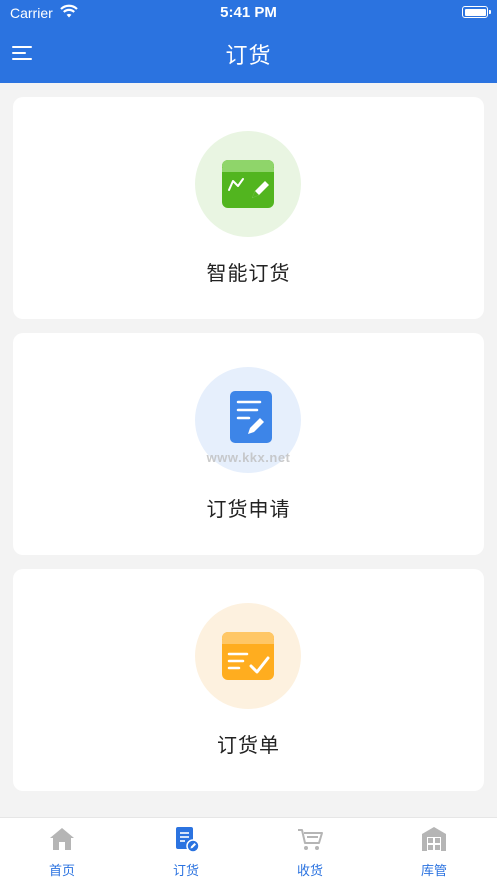  I want to click on watermark-text: www.kkx.net, so click(248, 457).